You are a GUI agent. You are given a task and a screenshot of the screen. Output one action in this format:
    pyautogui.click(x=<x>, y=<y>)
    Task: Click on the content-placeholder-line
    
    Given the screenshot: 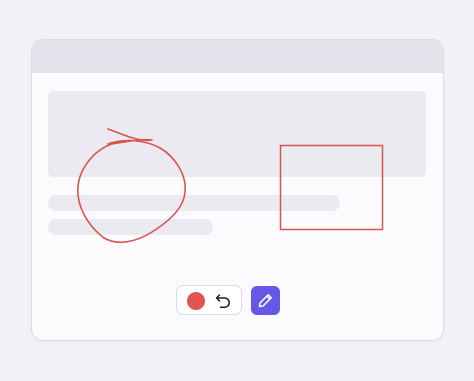 What is the action you would take?
    pyautogui.click(x=194, y=203)
    